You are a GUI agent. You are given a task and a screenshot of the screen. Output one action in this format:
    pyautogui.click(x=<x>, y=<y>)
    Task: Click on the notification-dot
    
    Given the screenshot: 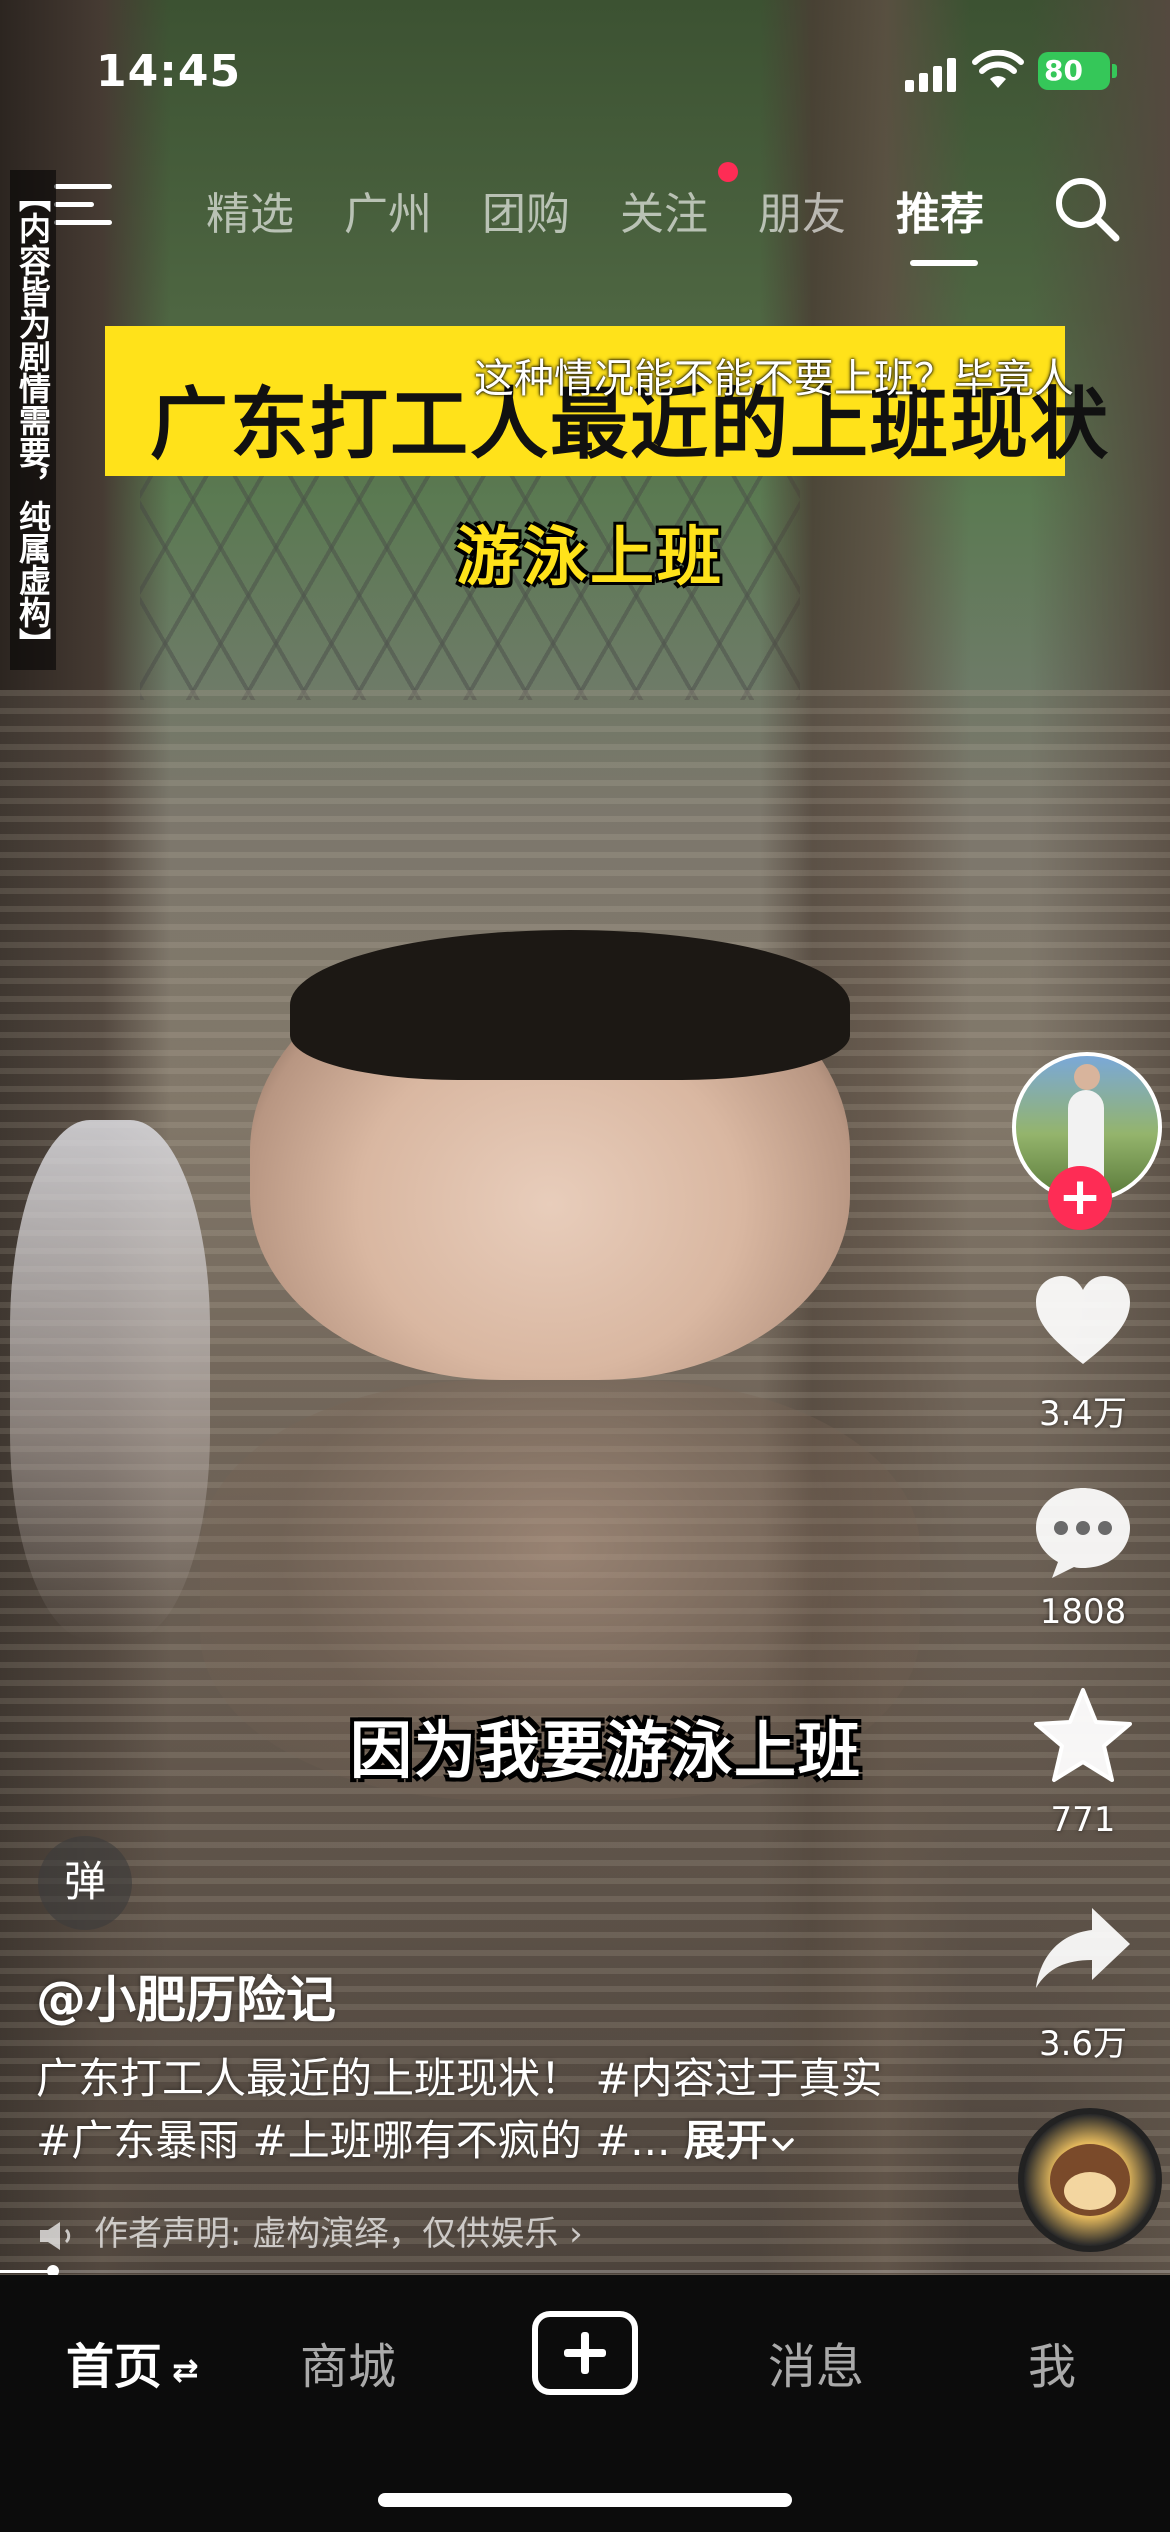 What is the action you would take?
    pyautogui.click(x=728, y=172)
    